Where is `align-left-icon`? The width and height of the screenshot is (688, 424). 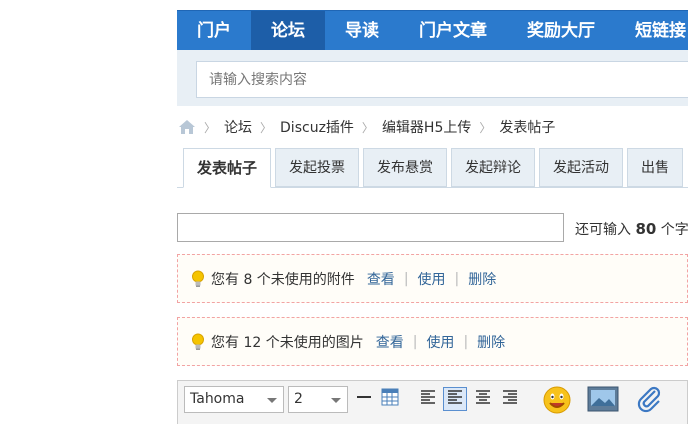
align-left-icon is located at coordinates (428, 399).